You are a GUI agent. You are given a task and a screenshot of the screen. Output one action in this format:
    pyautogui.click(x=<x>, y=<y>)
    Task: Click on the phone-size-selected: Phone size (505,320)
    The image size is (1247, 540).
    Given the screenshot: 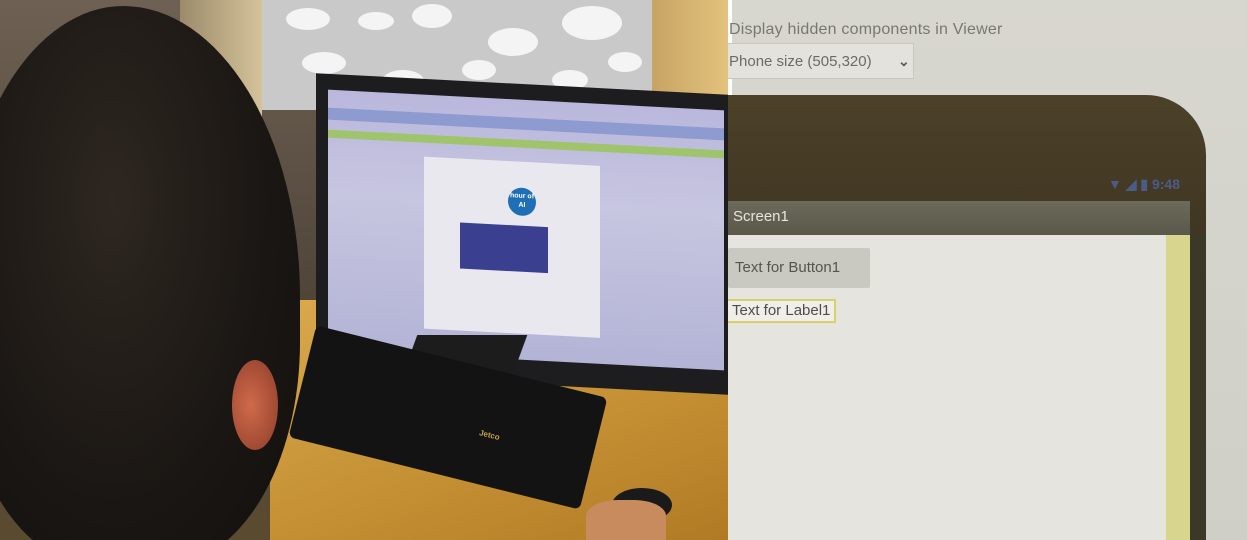 What is the action you would take?
    pyautogui.click(x=800, y=61)
    